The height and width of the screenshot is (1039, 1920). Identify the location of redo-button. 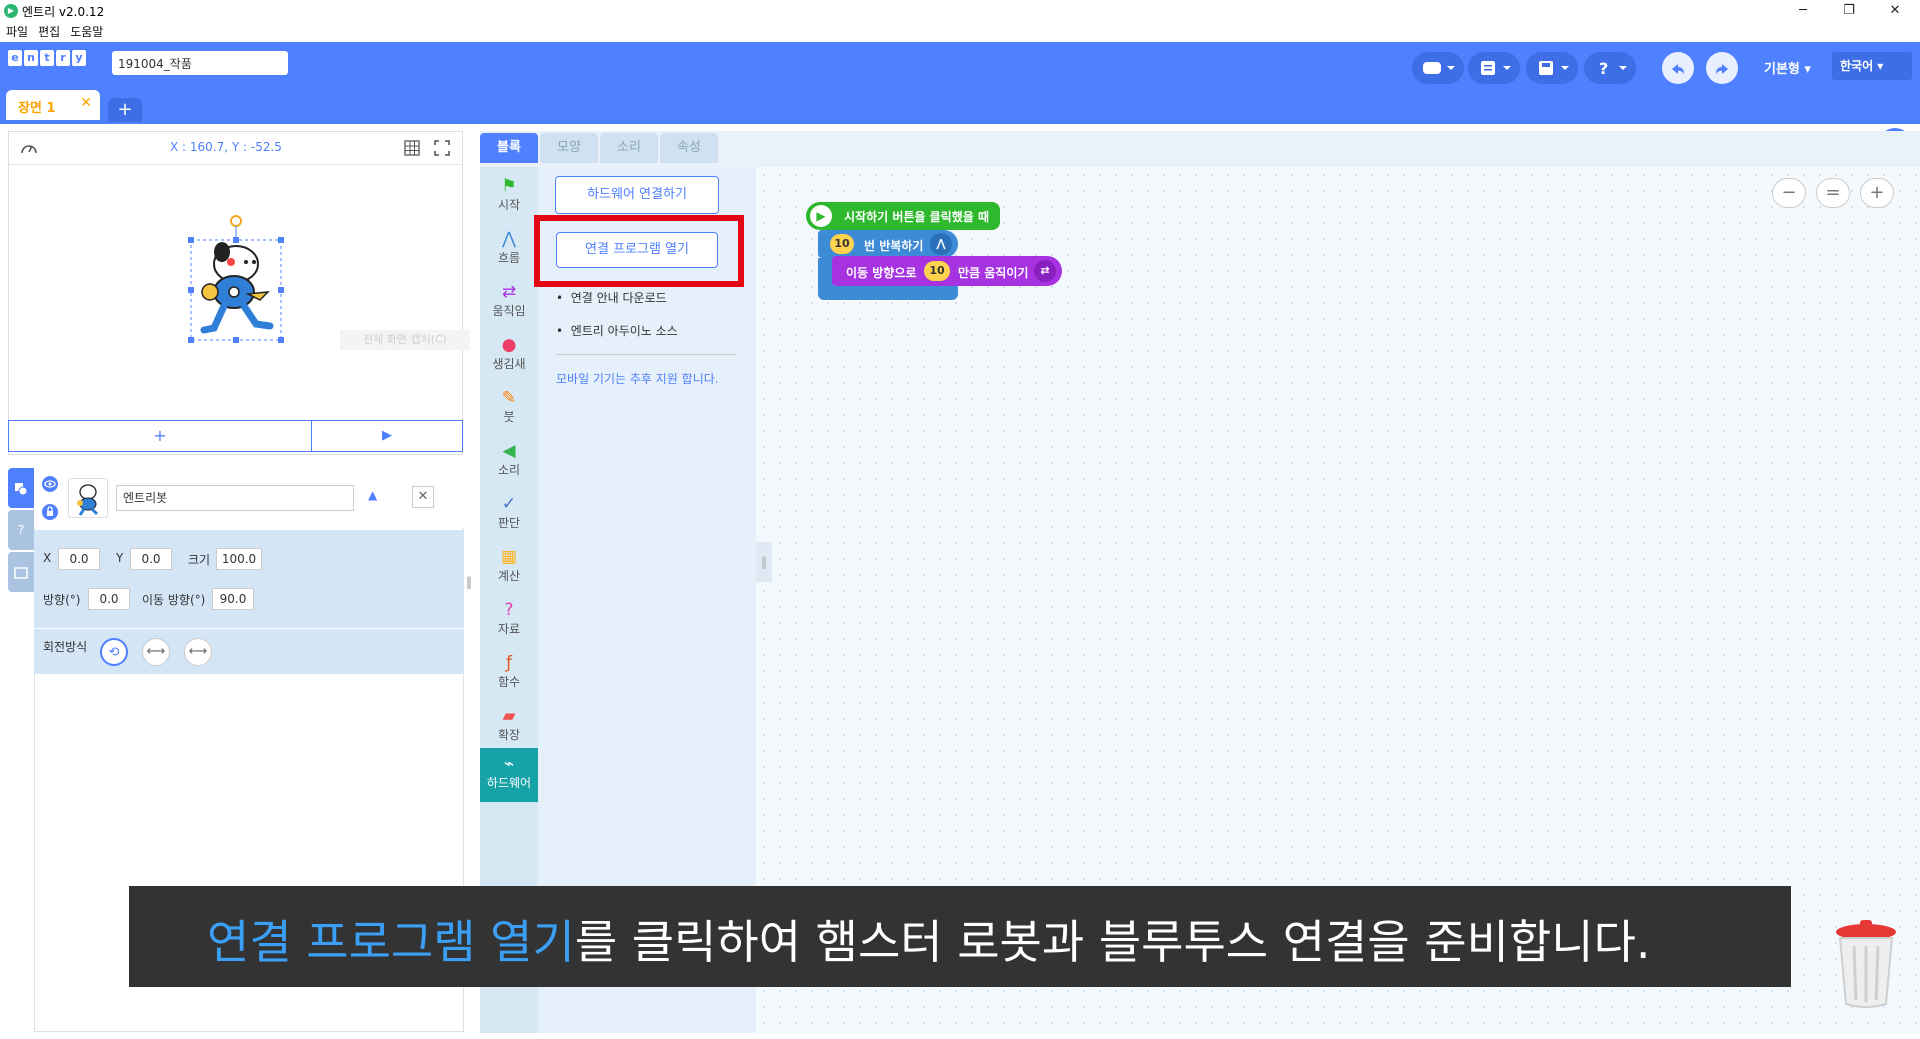
(1722, 68).